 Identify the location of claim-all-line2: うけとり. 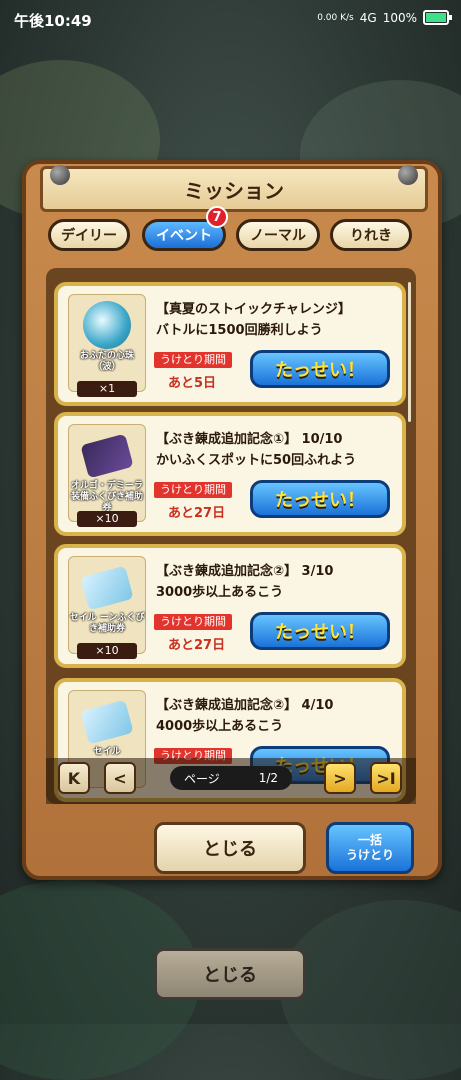
(369, 855).